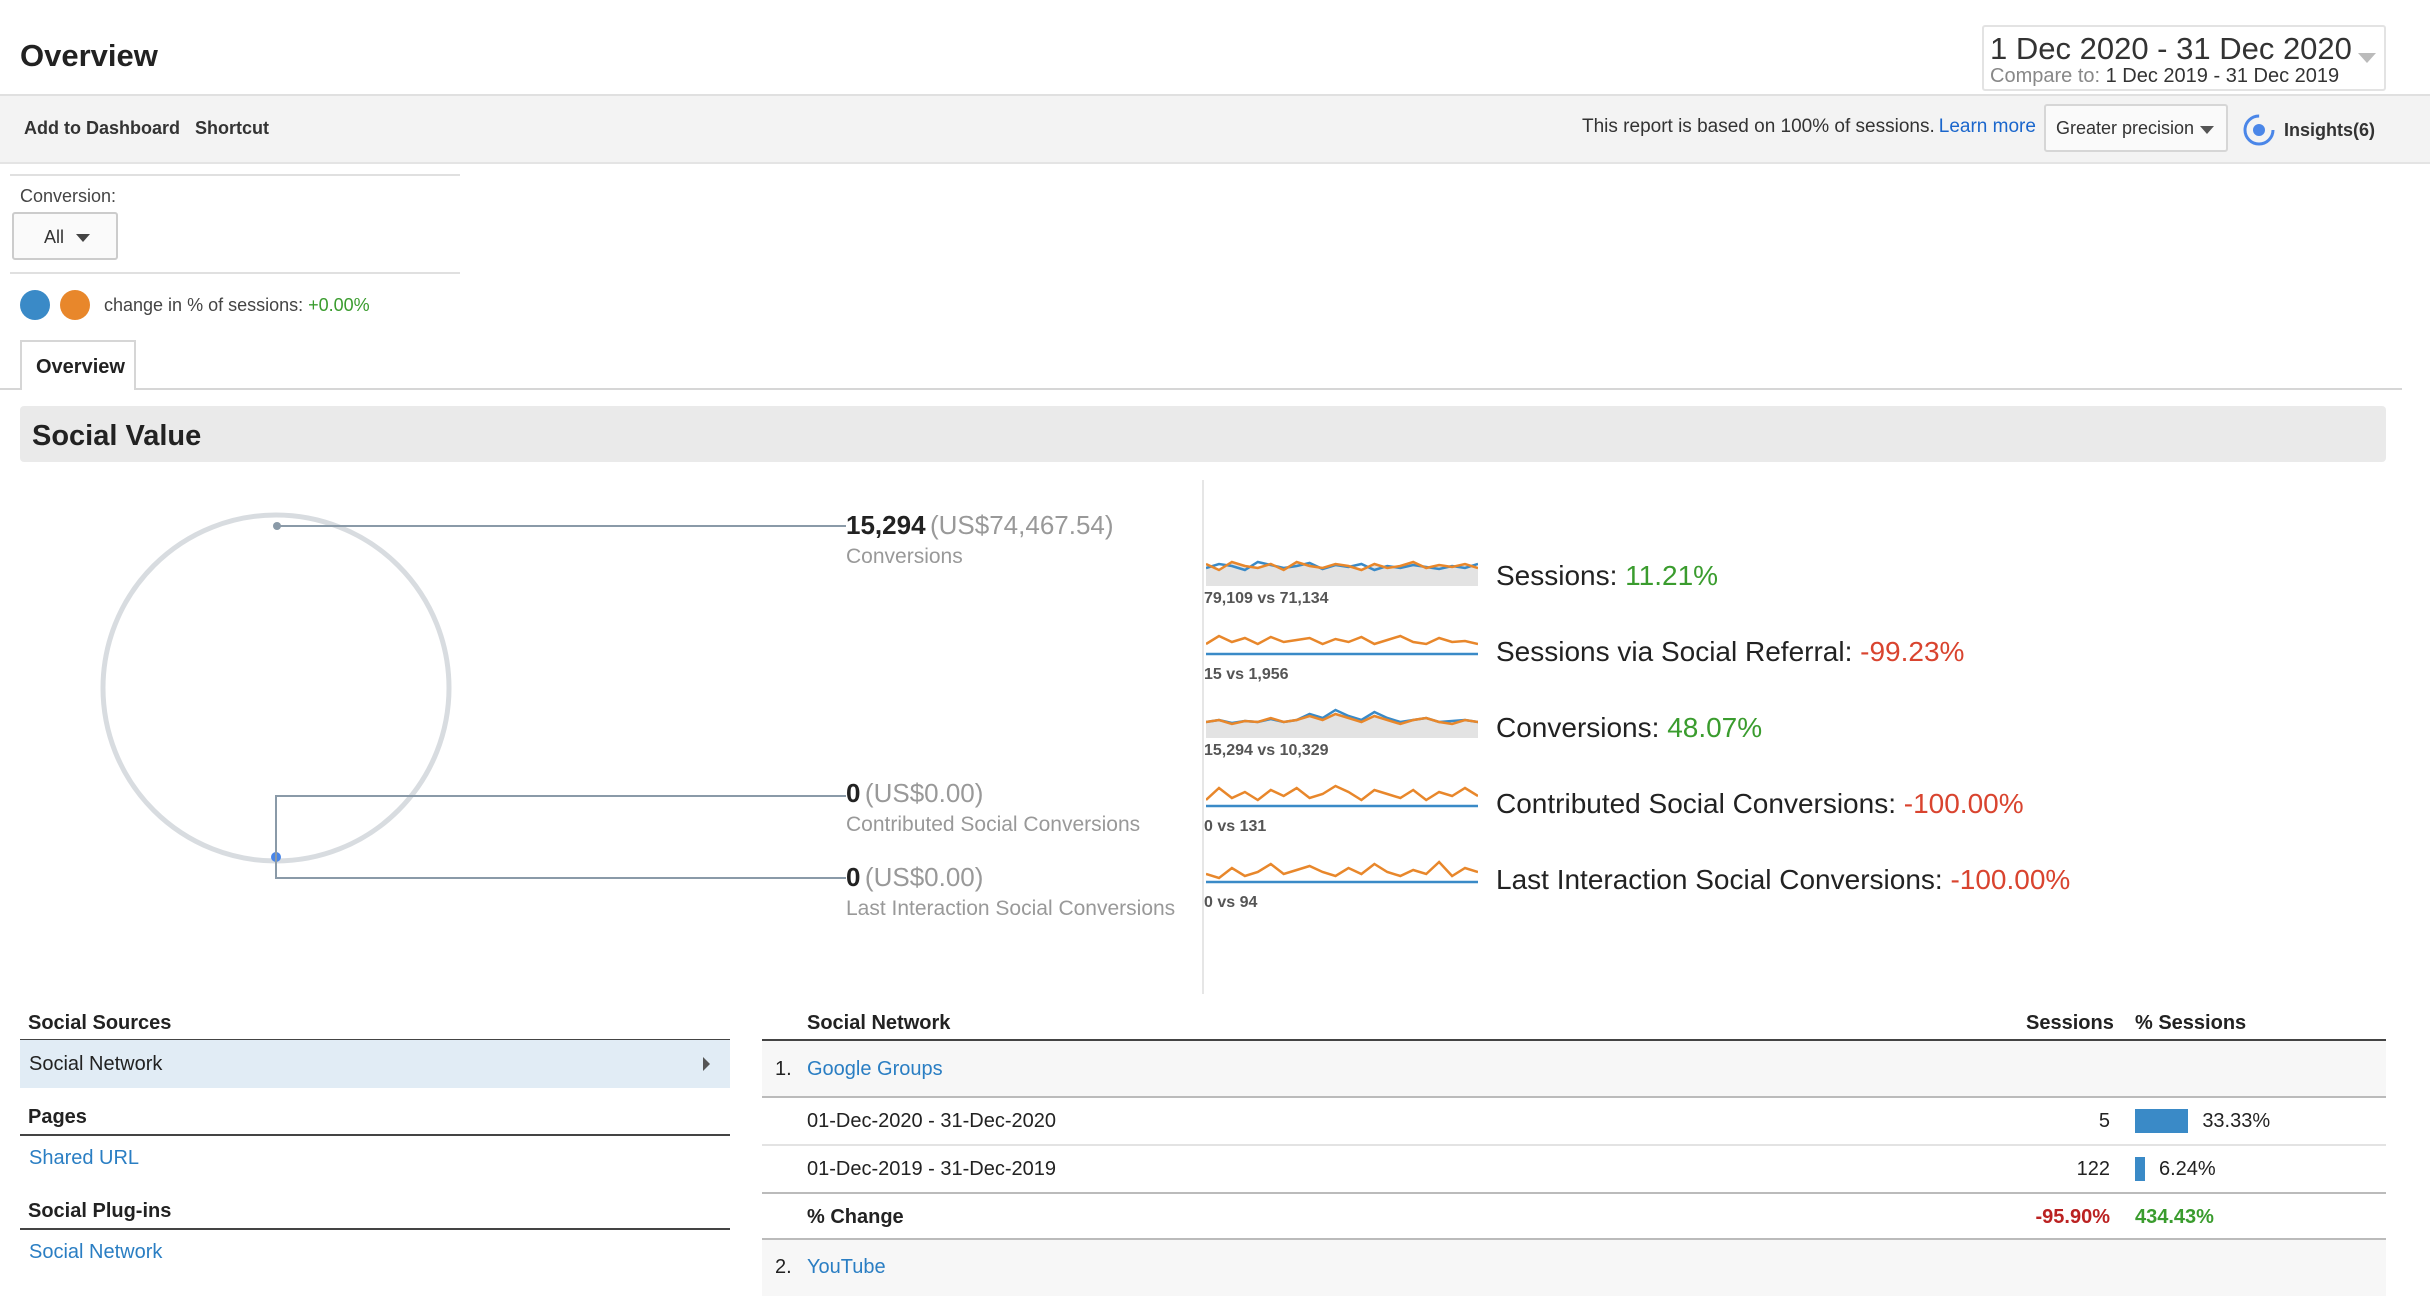 This screenshot has height=1296, width=2430. Describe the element at coordinates (78, 365) in the screenshot. I see `tab-overview: Overview` at that location.